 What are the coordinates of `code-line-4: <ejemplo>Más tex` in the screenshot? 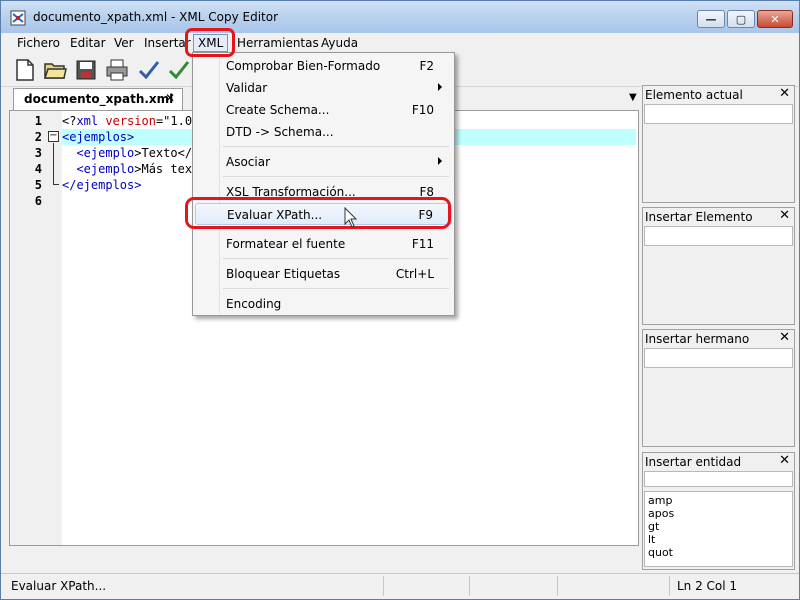 It's located at (127, 169).